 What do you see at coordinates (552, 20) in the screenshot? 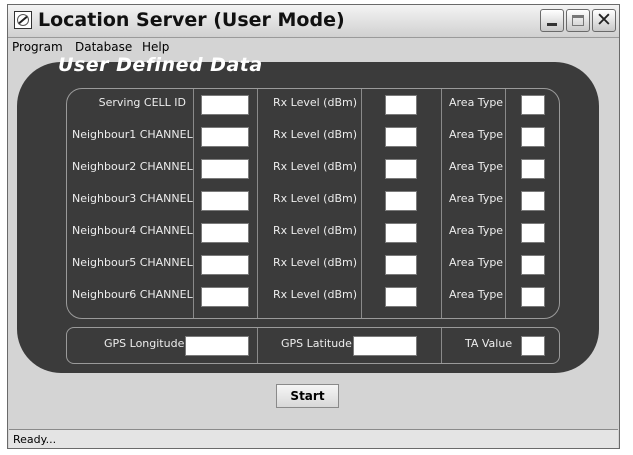
I see `minimize-button` at bounding box center [552, 20].